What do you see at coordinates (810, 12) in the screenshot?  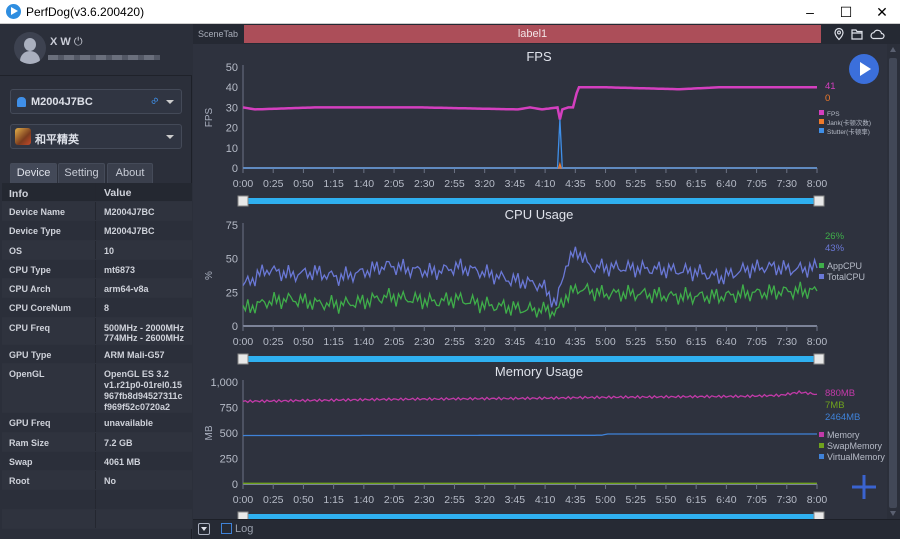 I see `minimize-button: –` at bounding box center [810, 12].